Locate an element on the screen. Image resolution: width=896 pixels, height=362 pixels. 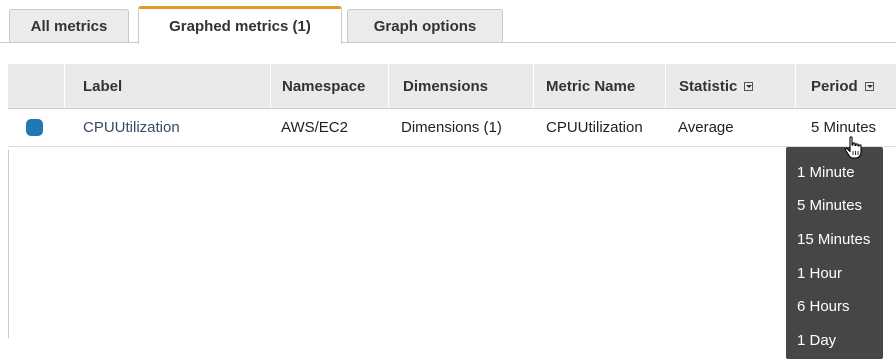
series-color-swatch is located at coordinates (34, 127).